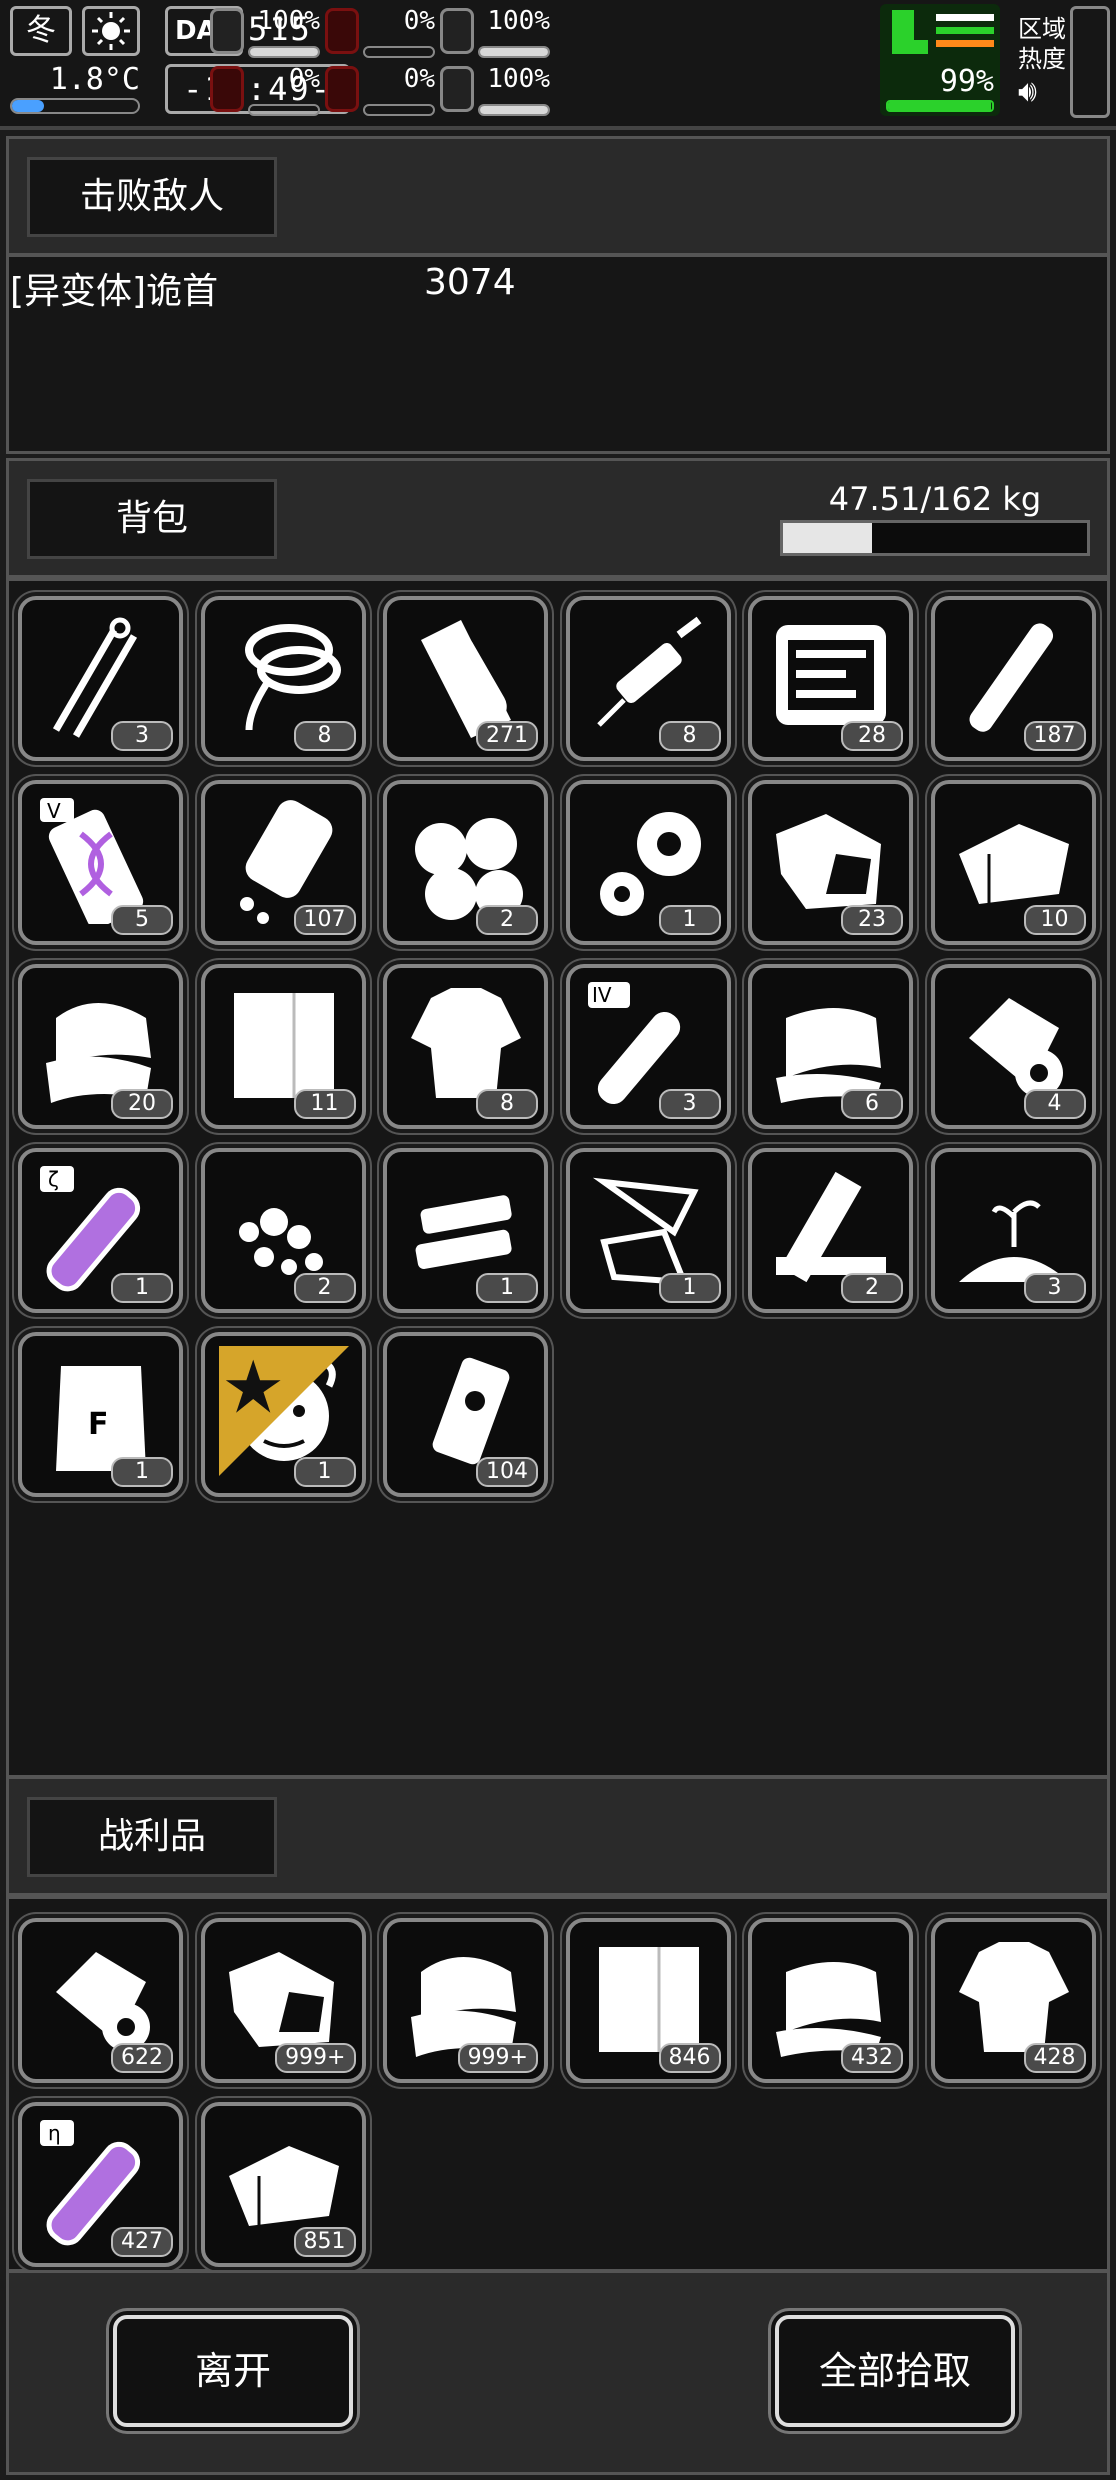 The height and width of the screenshot is (2480, 1116). I want to click on backpack-item: IV 3, so click(648, 1046).